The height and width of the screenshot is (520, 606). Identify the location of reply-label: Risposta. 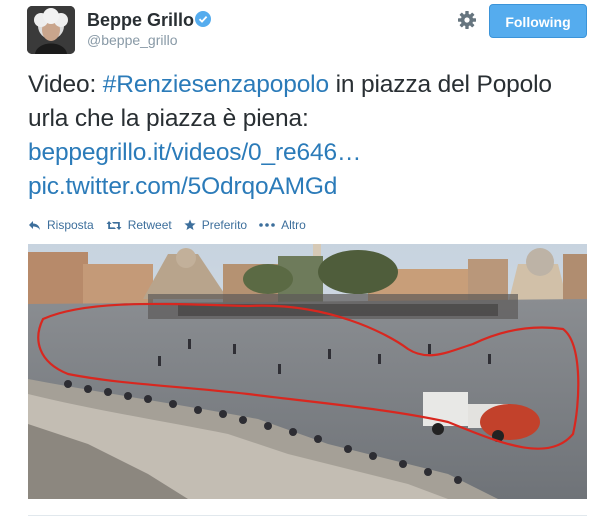
(70, 225).